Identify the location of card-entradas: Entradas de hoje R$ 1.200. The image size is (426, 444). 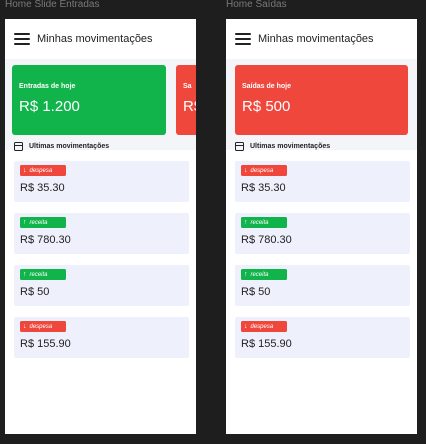
(89, 100).